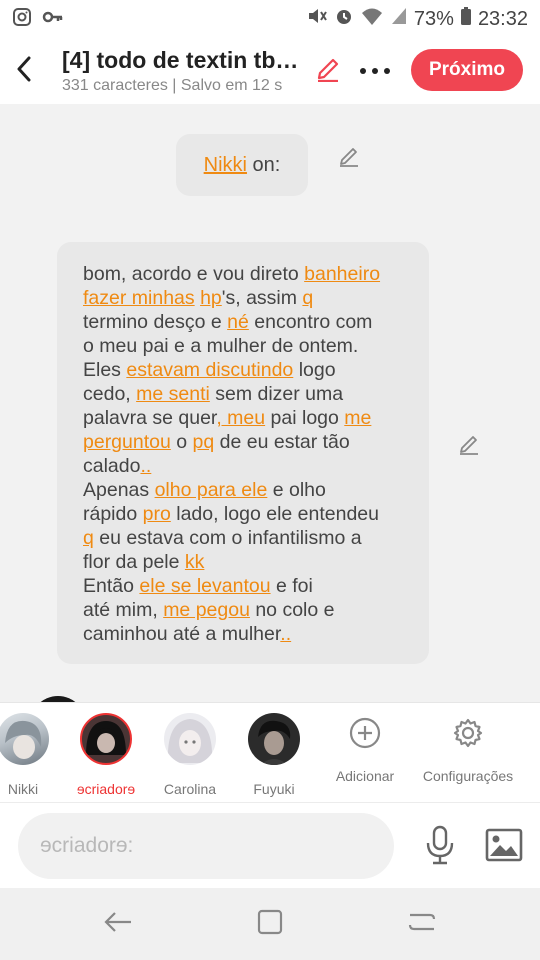 The image size is (540, 960). I want to click on inline-link: me pegou, so click(206, 610).